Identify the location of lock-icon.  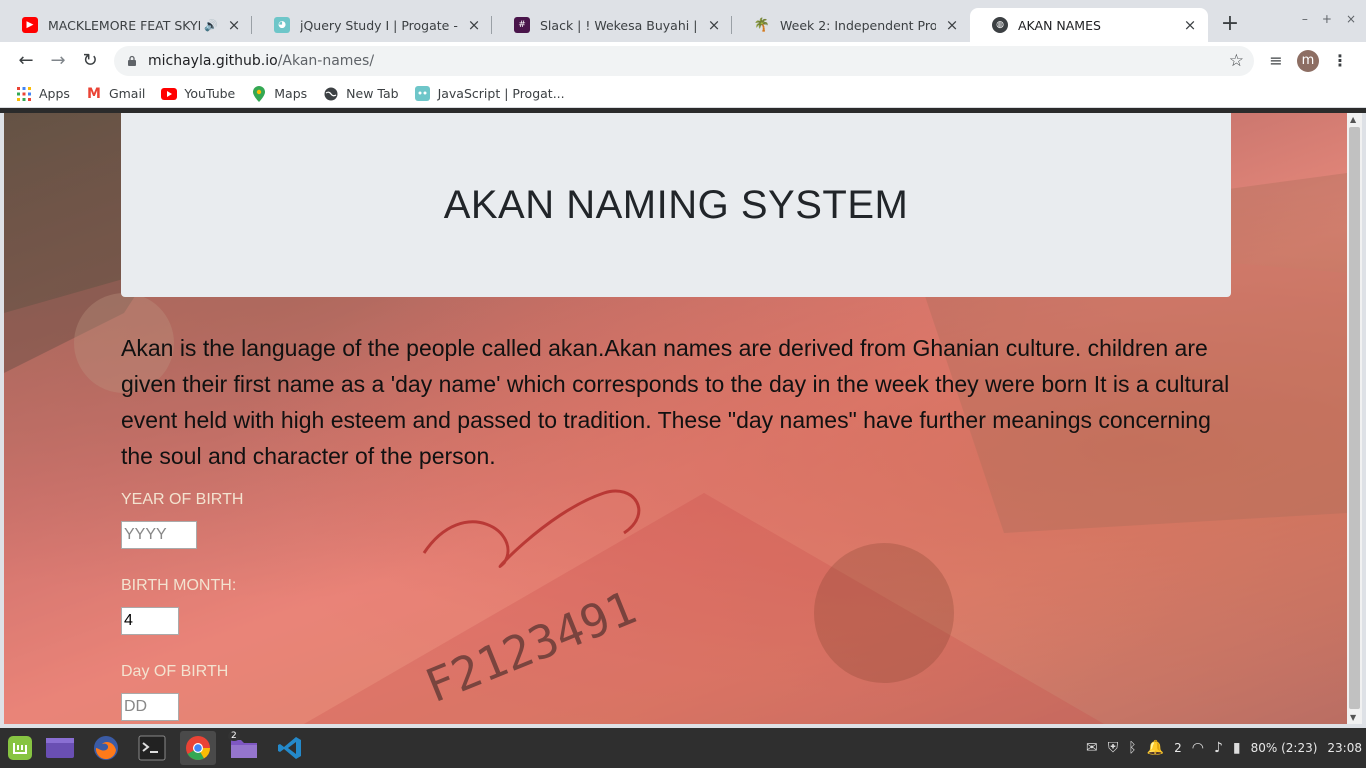
(132, 60).